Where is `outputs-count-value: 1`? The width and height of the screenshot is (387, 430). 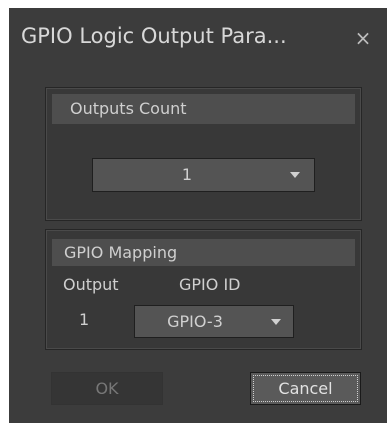
outputs-count-value: 1 is located at coordinates (187, 174).